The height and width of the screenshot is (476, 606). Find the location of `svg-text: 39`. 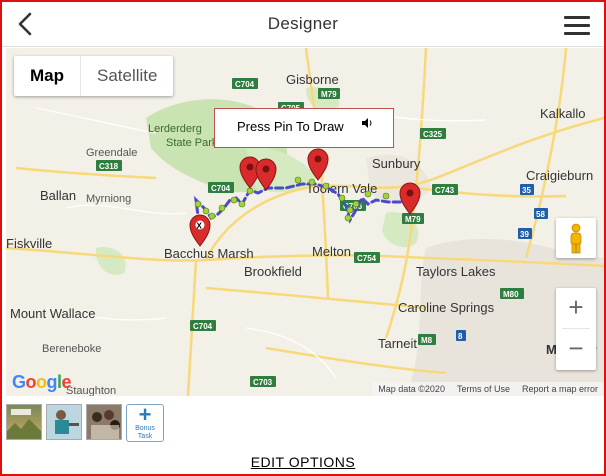

svg-text: 39 is located at coordinates (524, 234).